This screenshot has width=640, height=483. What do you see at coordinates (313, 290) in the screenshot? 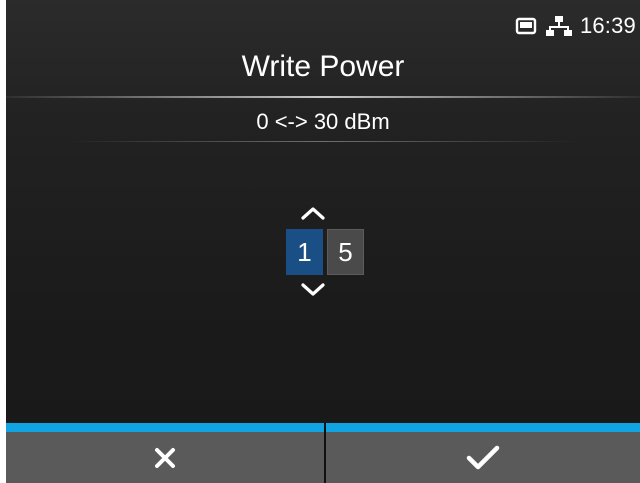
I see `chevron-down-icon` at bounding box center [313, 290].